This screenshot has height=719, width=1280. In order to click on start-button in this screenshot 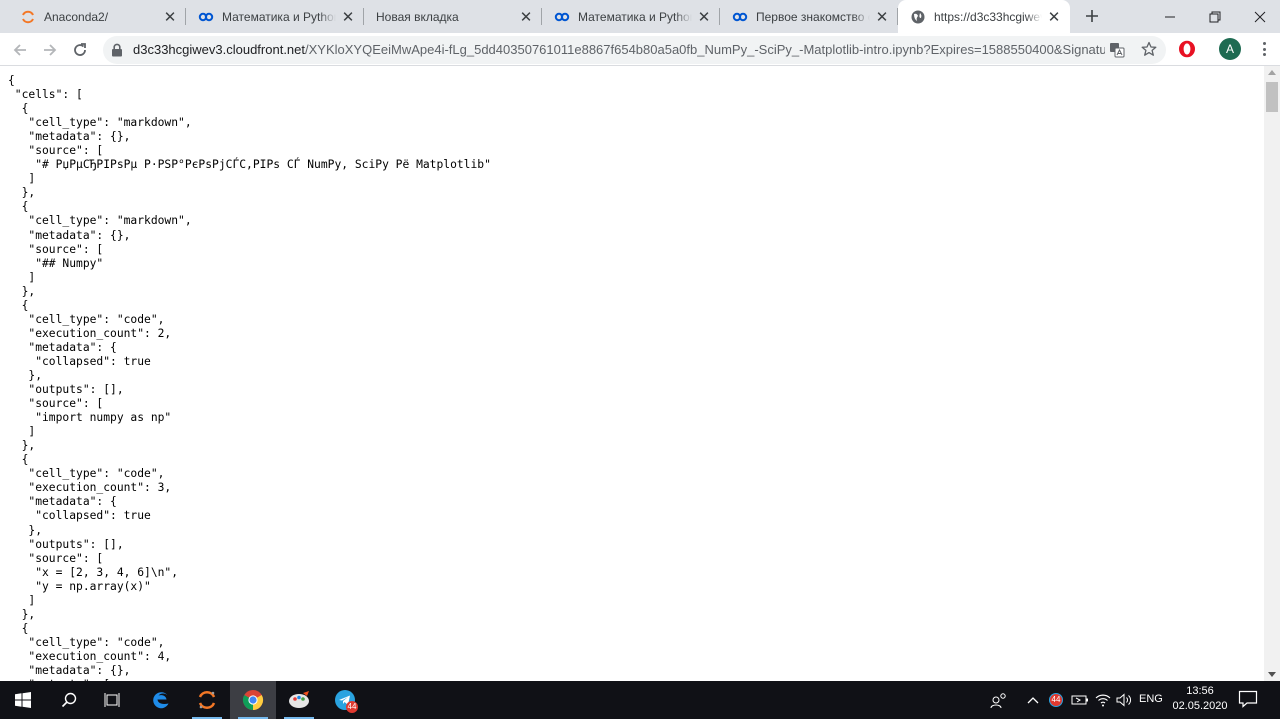, I will do `click(23, 700)`.